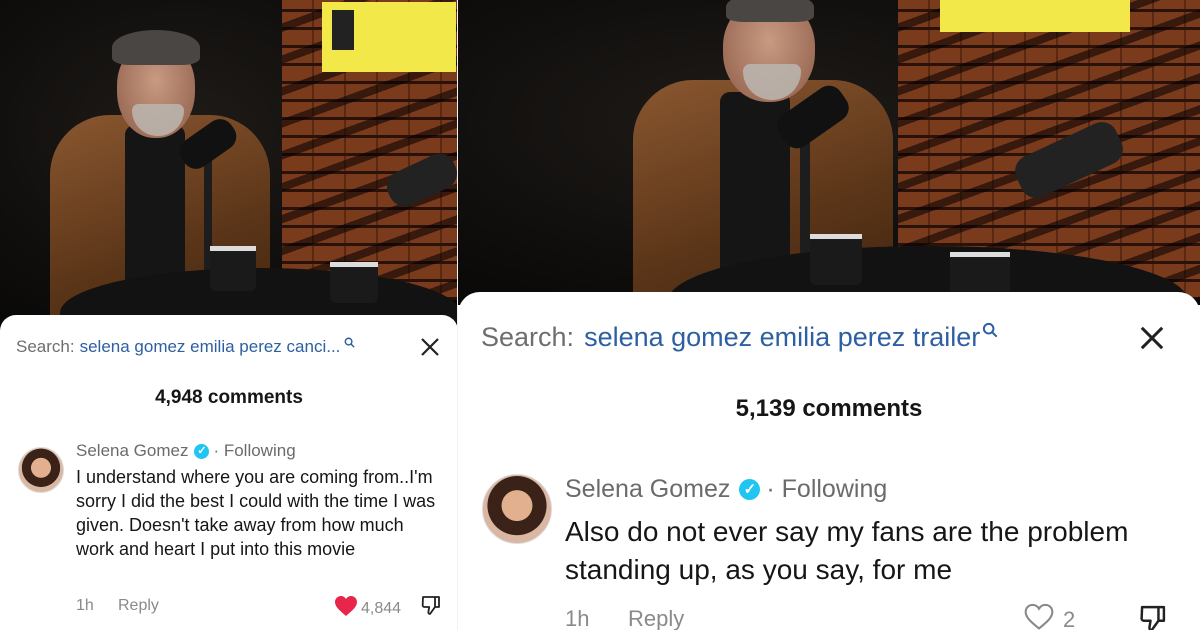  Describe the element at coordinates (1069, 618) in the screenshot. I see `like-count: 2` at that location.